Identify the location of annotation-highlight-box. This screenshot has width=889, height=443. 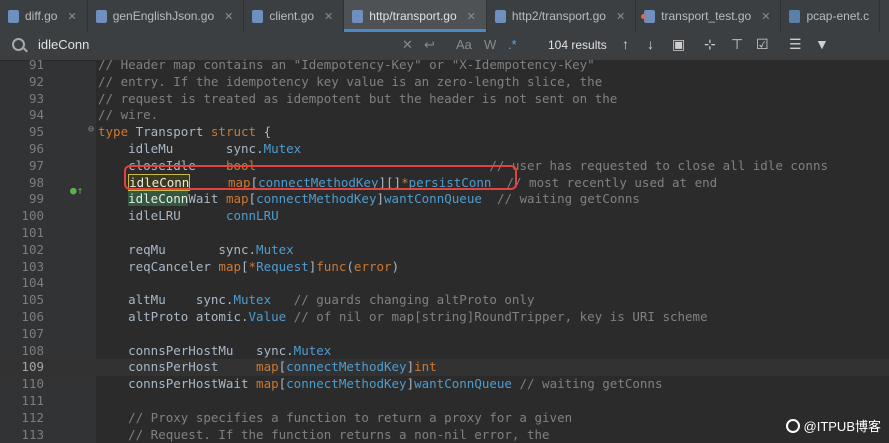
(320, 177).